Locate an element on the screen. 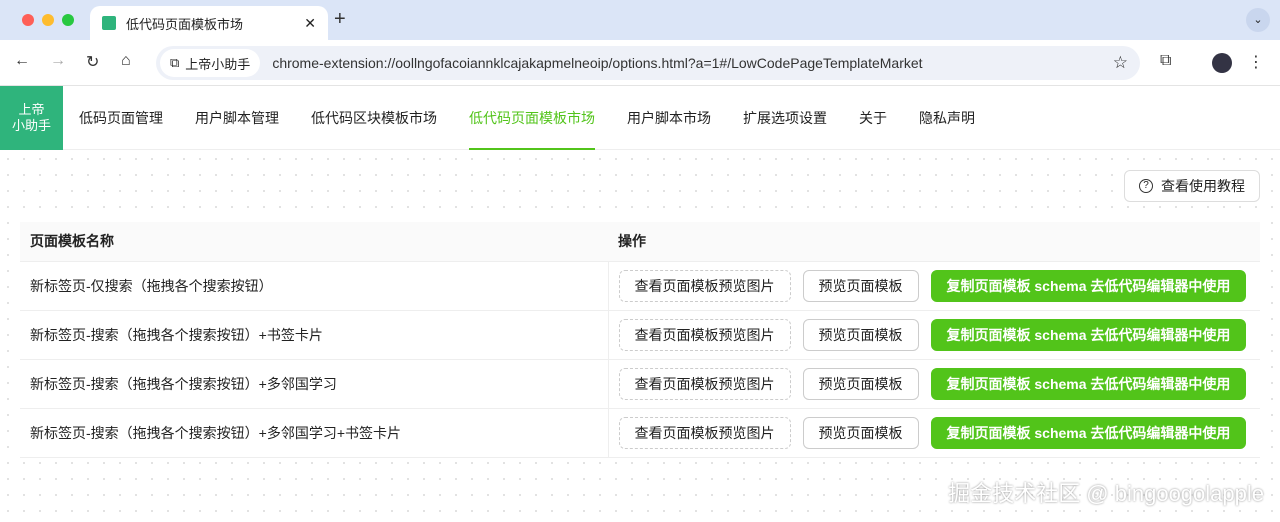  watermark: 掘金技术社区 @ bingoogolapple is located at coordinates (1106, 493).